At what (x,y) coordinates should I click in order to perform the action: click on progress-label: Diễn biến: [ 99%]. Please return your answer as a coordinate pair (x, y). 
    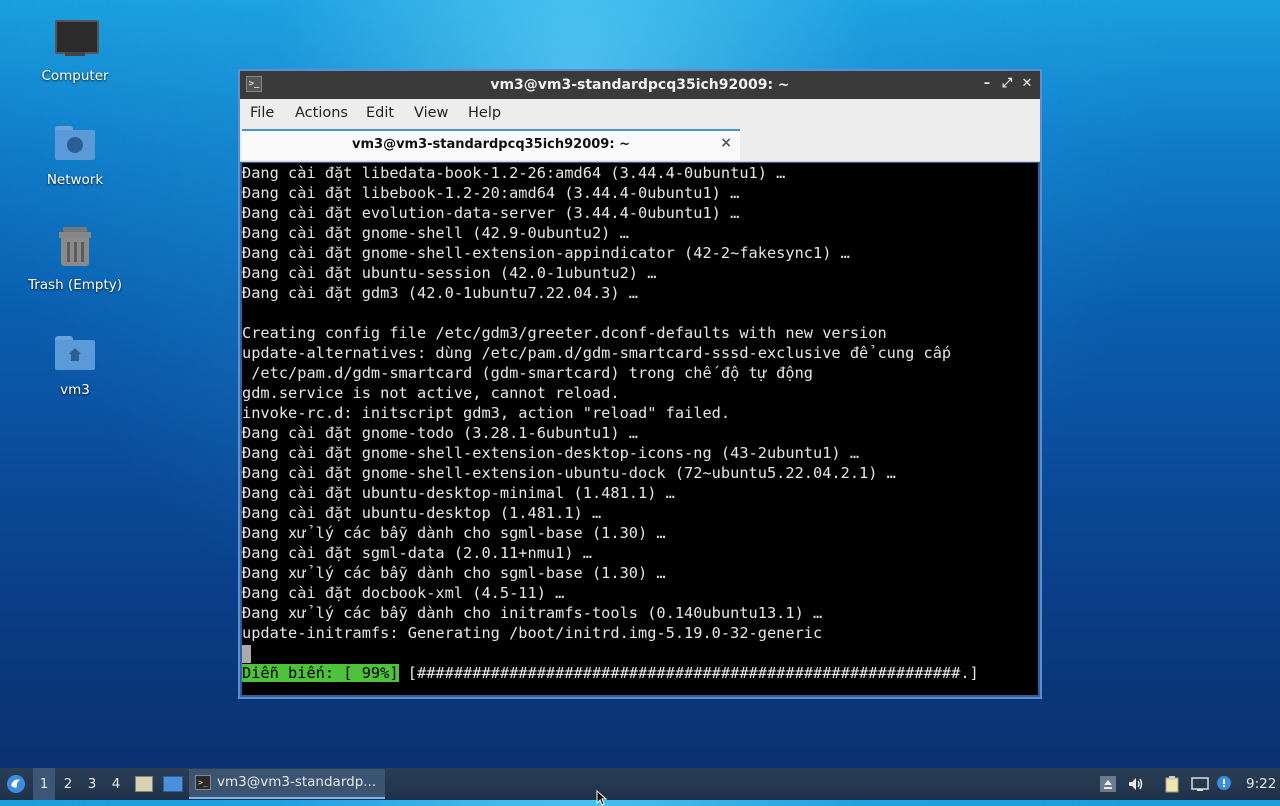
    Looking at the image, I should click on (320, 673).